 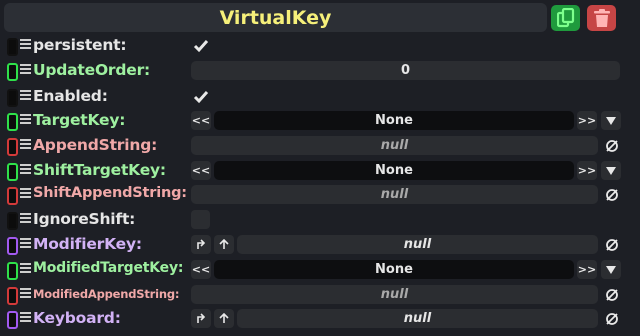 I want to click on field-label-update-order: UpdateOrder:, so click(x=92, y=70).